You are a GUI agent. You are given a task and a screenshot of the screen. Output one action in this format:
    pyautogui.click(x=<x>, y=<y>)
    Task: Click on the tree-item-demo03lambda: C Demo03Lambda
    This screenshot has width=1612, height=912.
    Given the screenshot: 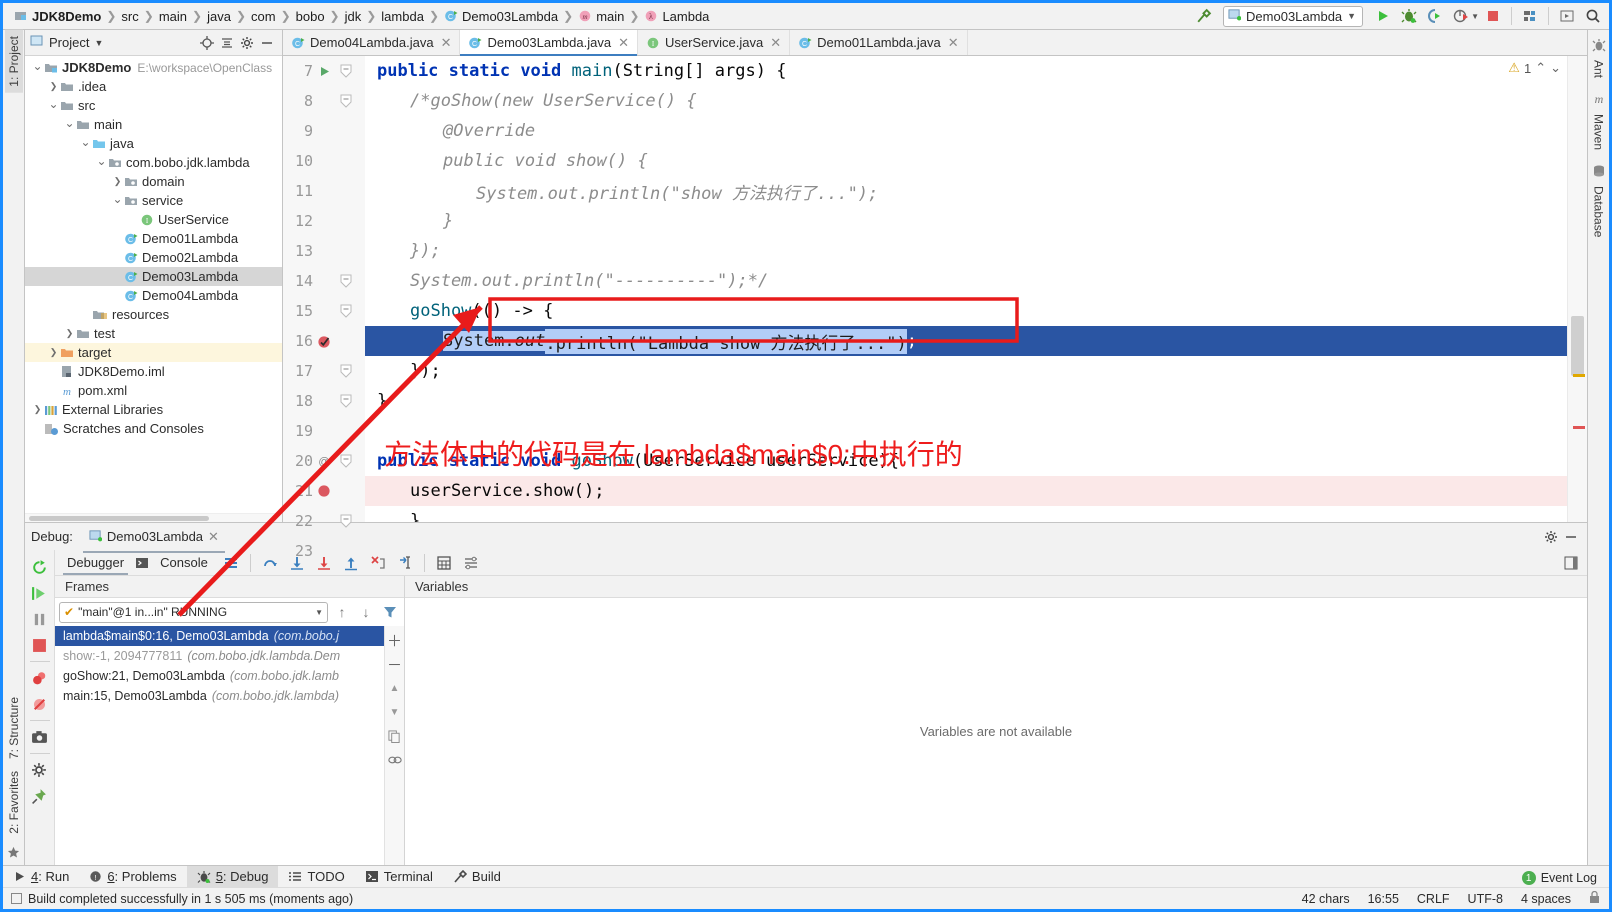 What is the action you would take?
    pyautogui.click(x=153, y=276)
    